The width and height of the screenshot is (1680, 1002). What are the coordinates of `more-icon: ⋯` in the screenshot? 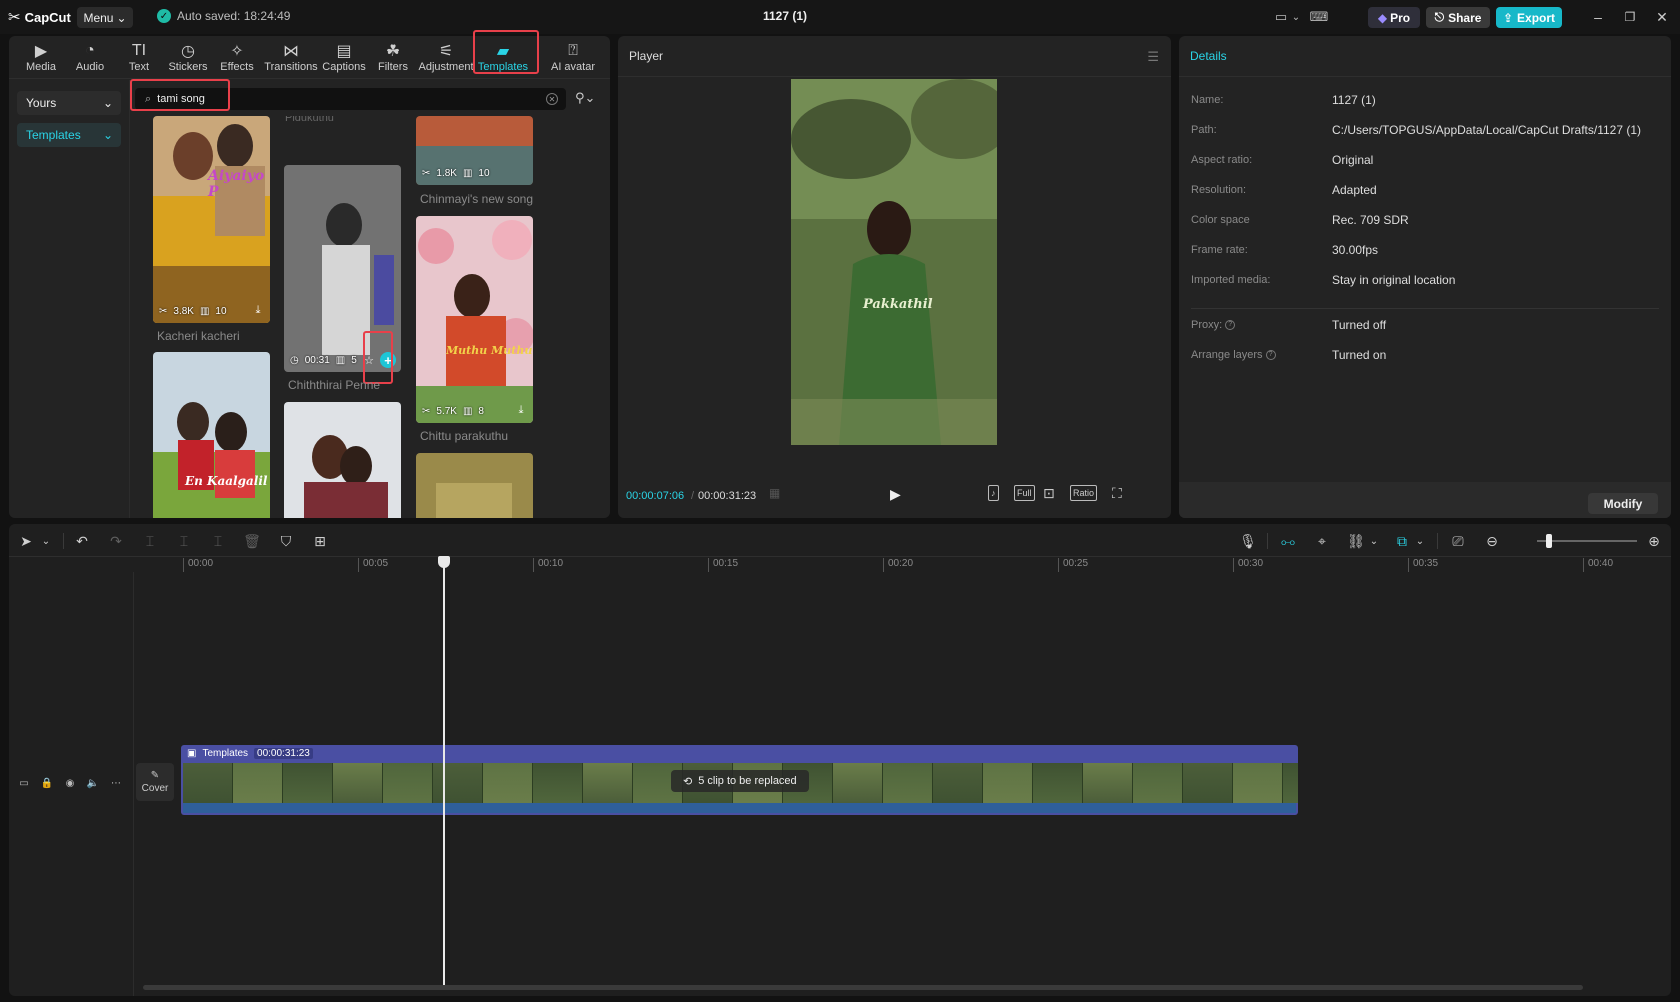 It's located at (116, 783).